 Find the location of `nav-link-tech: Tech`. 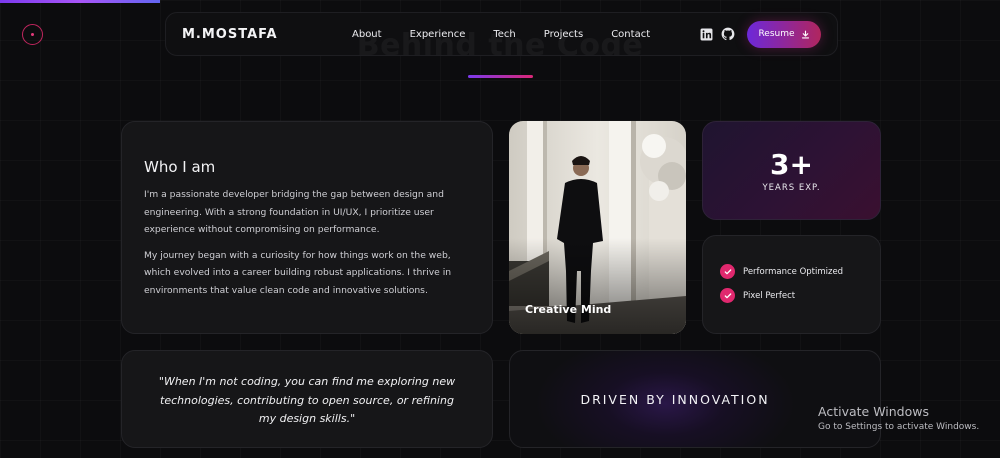

nav-link-tech: Tech is located at coordinates (504, 34).